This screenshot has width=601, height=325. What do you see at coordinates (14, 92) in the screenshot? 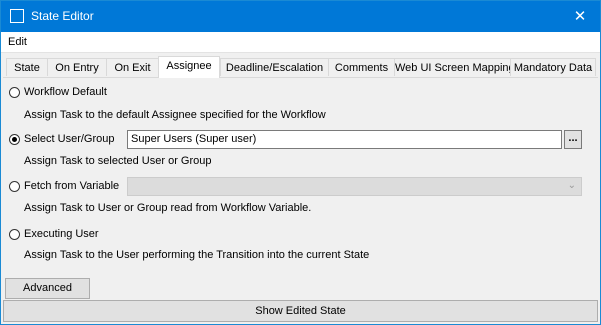
I see `workflow-default-radio` at bounding box center [14, 92].